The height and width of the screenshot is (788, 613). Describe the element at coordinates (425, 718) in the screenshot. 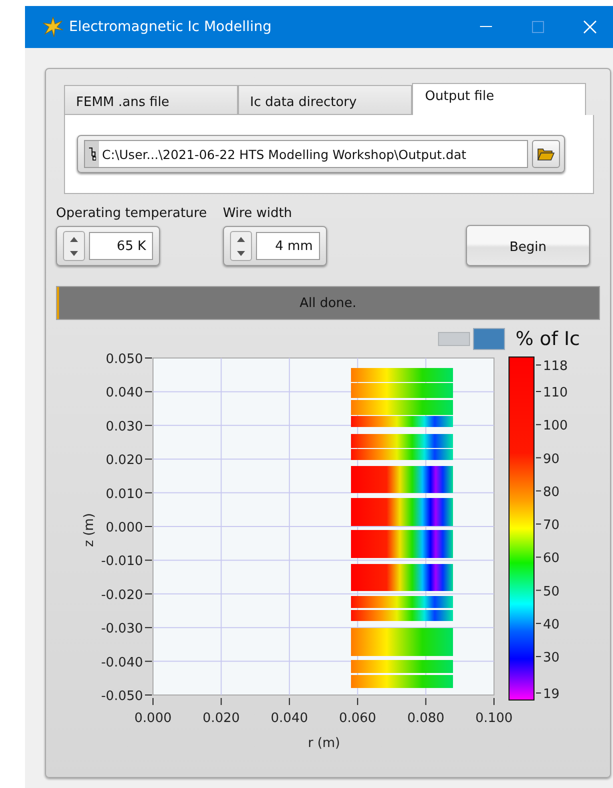

I see `tick-label: 0.080` at that location.